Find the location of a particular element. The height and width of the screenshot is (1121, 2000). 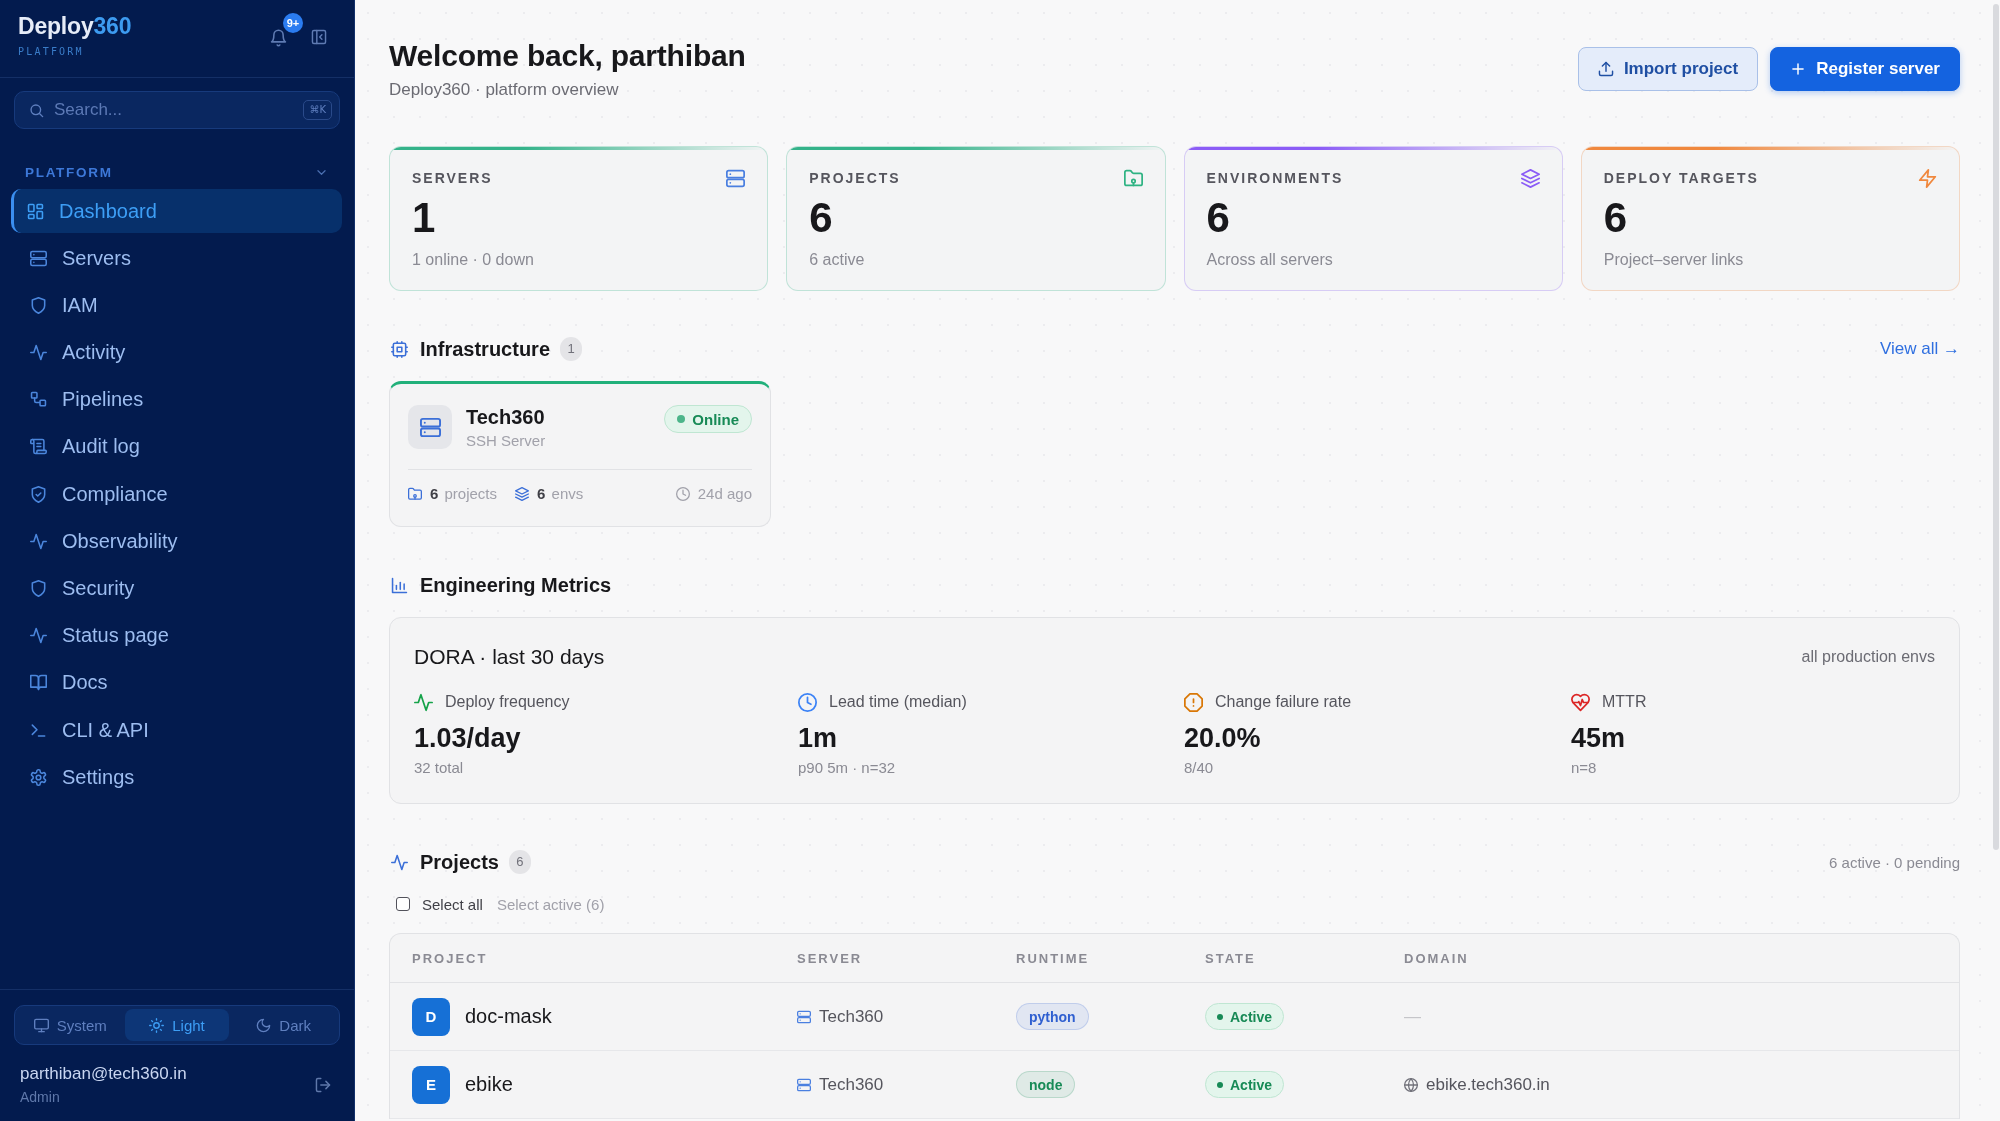

nav-item: Dashboard is located at coordinates (176, 211).